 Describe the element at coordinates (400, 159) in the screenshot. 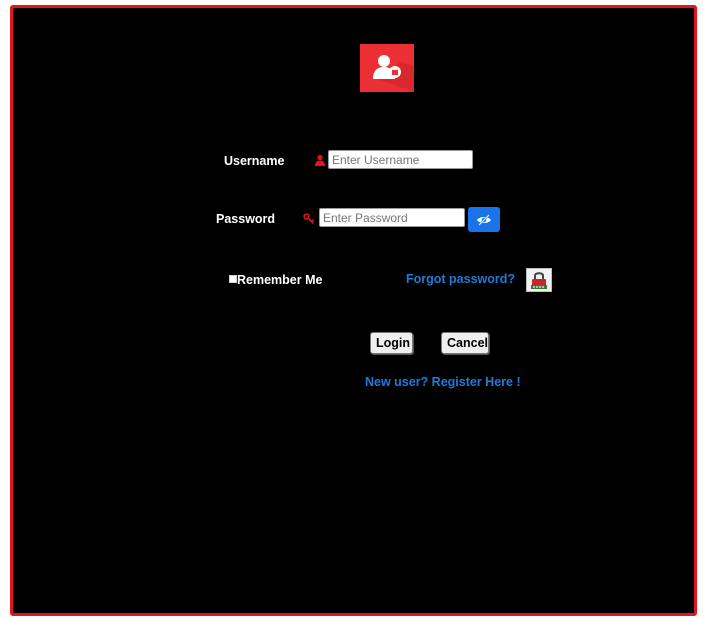

I see `username-input` at that location.